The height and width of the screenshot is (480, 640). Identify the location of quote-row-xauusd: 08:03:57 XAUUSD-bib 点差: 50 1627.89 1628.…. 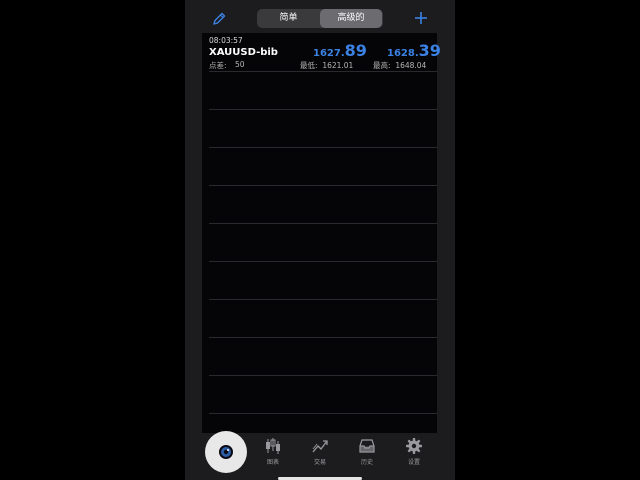
(321, 52).